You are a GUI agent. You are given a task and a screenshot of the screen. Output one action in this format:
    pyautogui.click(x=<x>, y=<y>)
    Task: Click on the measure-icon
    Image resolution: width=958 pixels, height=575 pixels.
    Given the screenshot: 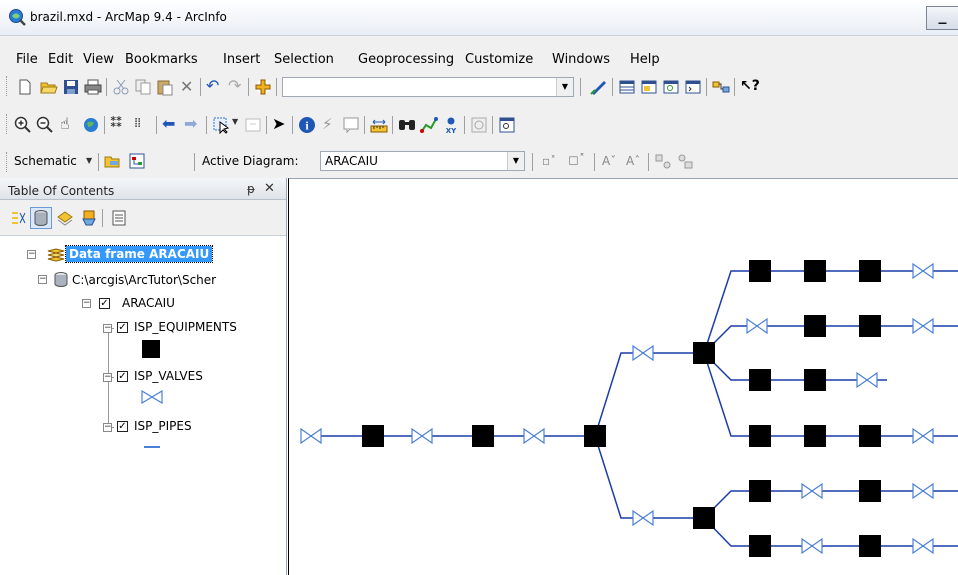 What is the action you would take?
    pyautogui.click(x=379, y=125)
    